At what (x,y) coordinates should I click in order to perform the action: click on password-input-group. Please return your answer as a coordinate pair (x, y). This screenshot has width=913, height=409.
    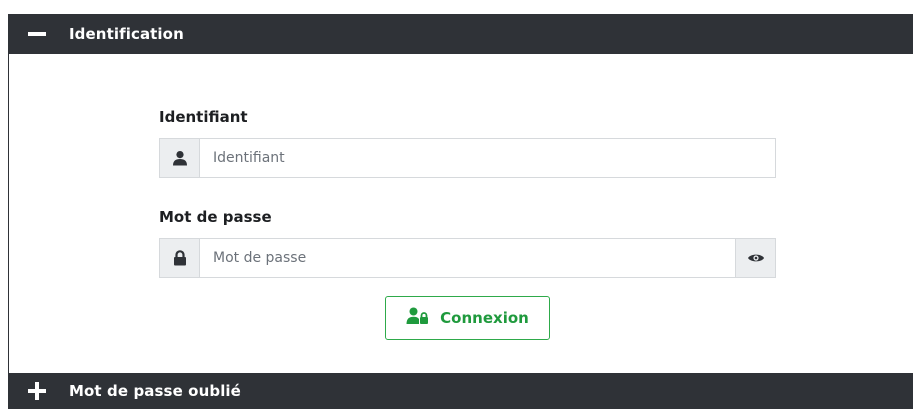
    Looking at the image, I should click on (467, 258).